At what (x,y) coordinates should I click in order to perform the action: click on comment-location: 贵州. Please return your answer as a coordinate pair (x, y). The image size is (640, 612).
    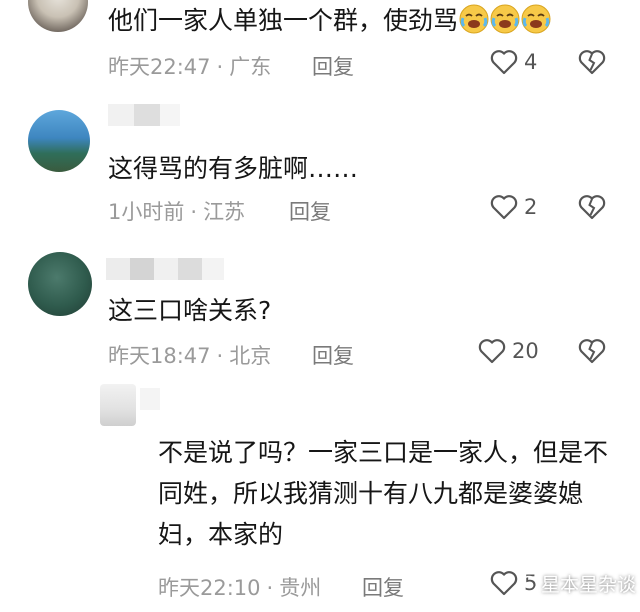
    Looking at the image, I should click on (300, 588).